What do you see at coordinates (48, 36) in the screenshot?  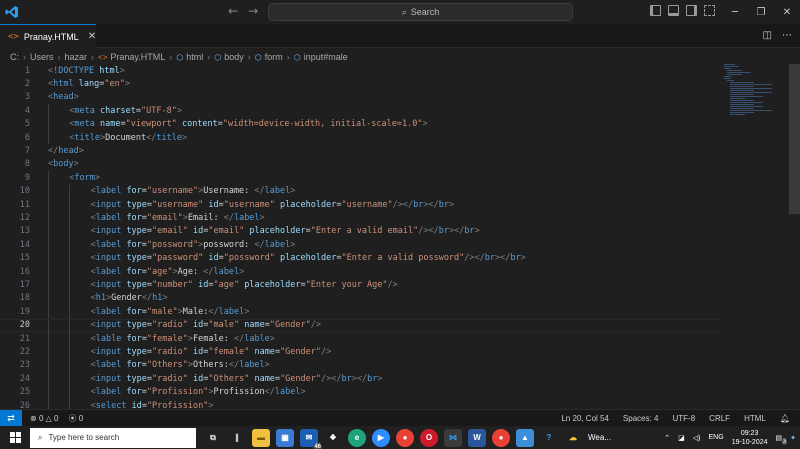 I see `tab-pranay-html: <> Pranay.HTML ✕` at bounding box center [48, 36].